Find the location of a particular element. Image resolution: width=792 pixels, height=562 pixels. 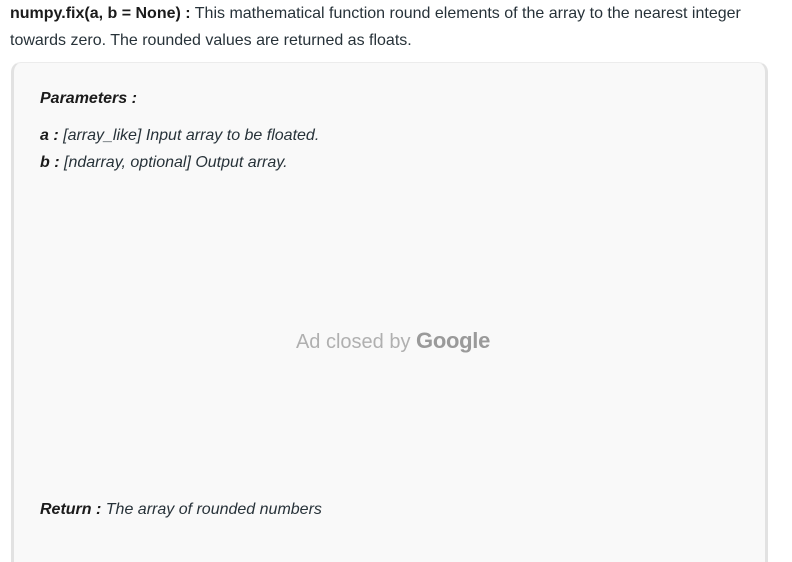

parameter-description: [ndarray, optional] Output array. is located at coordinates (173, 162).